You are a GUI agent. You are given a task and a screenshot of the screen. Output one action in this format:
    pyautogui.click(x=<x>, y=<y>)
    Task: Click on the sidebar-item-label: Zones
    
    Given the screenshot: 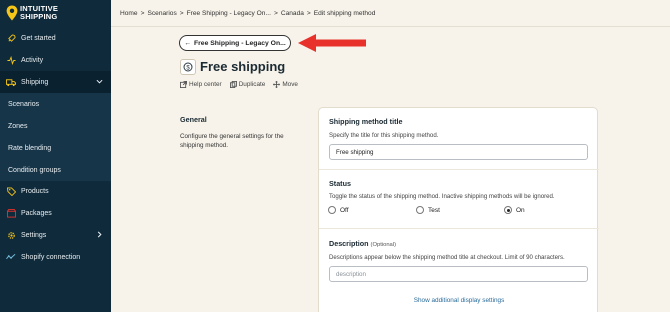 What is the action you would take?
    pyautogui.click(x=18, y=126)
    